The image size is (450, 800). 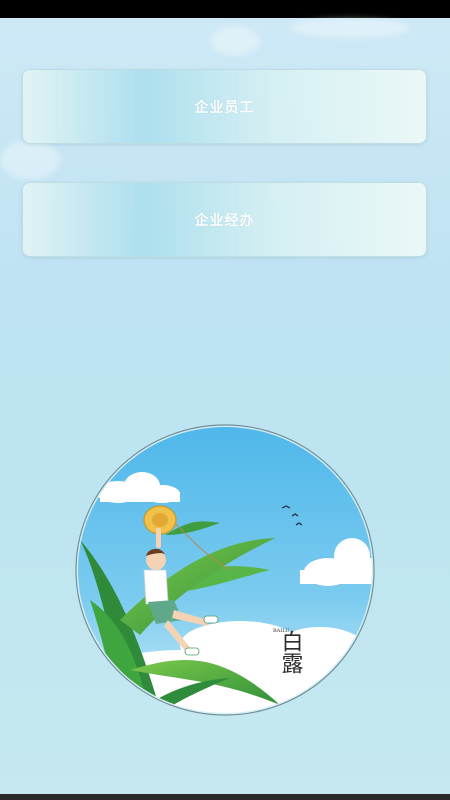 I want to click on employee-button: 企业员工, so click(x=224, y=106).